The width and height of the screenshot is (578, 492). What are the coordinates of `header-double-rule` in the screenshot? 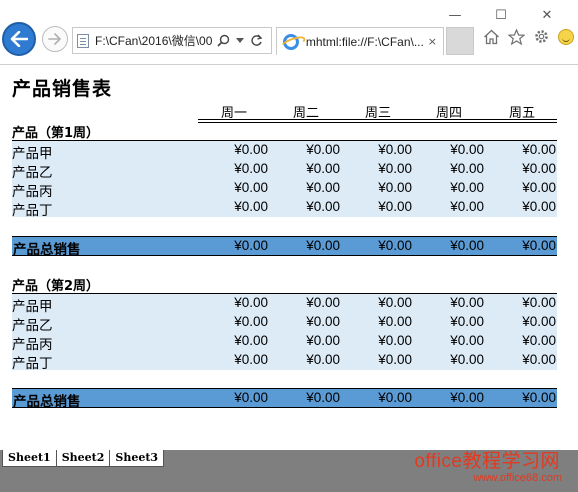 It's located at (377, 121).